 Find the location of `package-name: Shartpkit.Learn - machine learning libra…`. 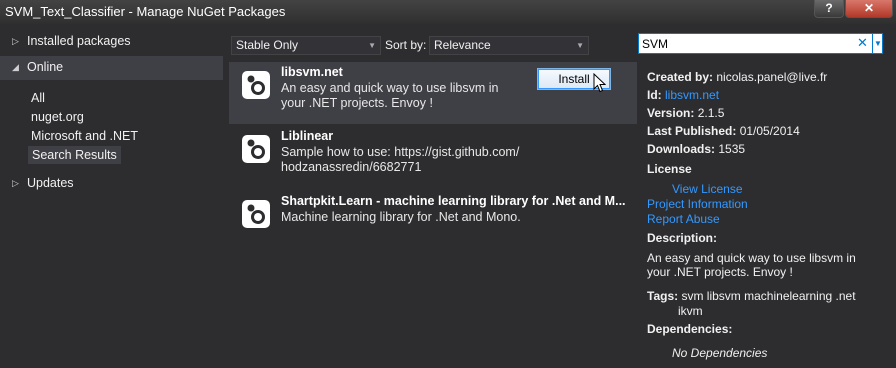

package-name: Shartpkit.Learn - machine learning libra… is located at coordinates (453, 201).